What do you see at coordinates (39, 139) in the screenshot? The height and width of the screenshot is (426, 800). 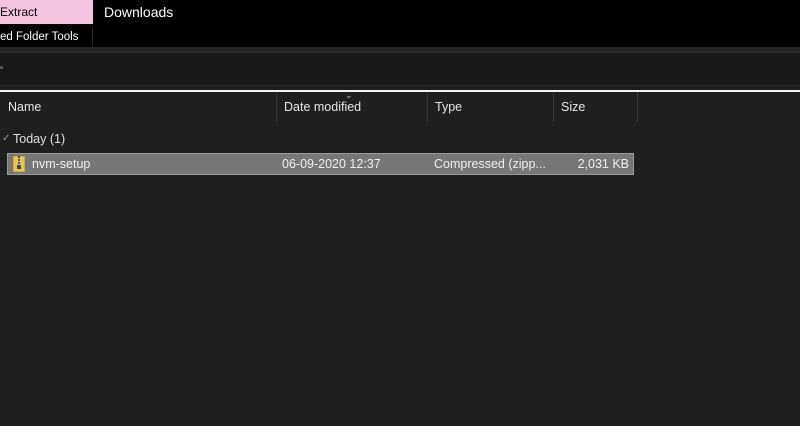 I see `group-label: Today (1)` at bounding box center [39, 139].